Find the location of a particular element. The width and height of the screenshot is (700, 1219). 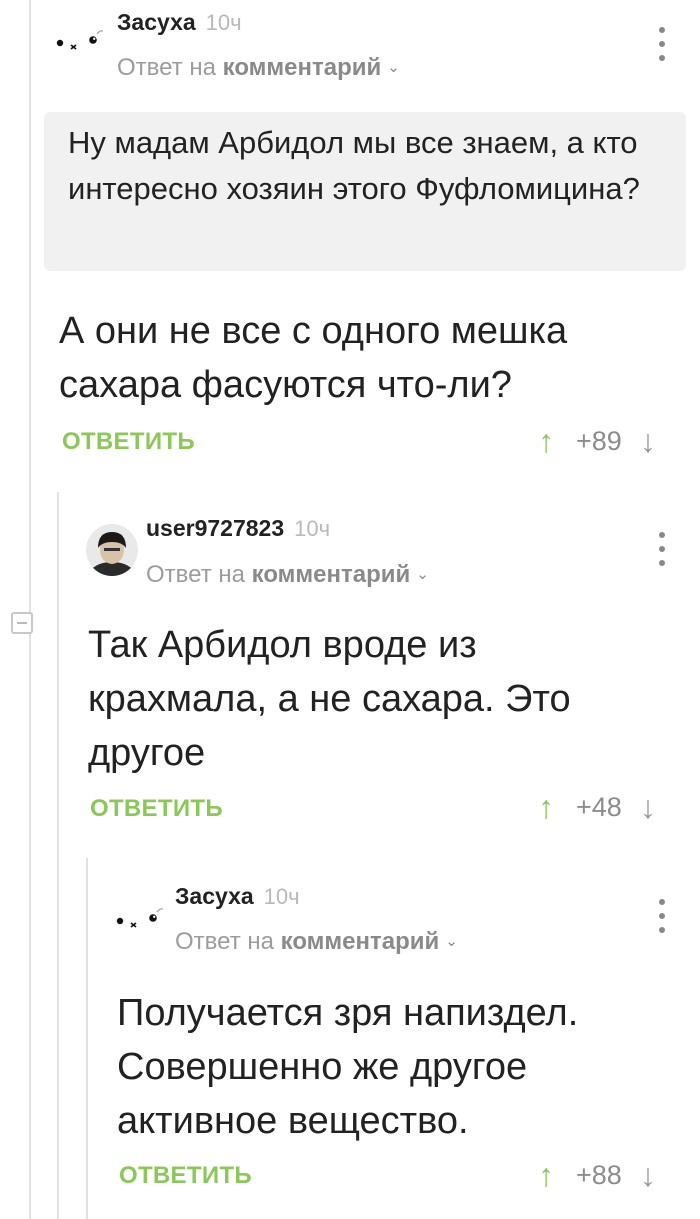

vote-controls: ↑ +89 ↓ is located at coordinates (597, 441).